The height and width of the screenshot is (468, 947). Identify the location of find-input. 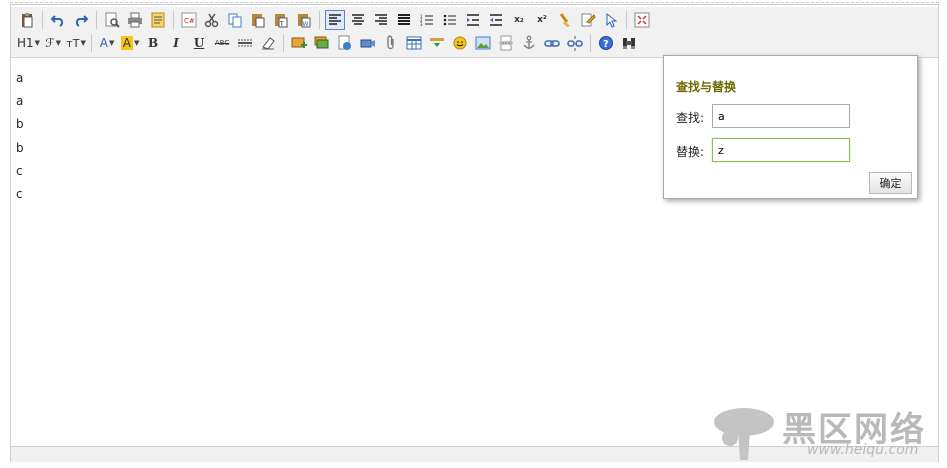
(781, 116).